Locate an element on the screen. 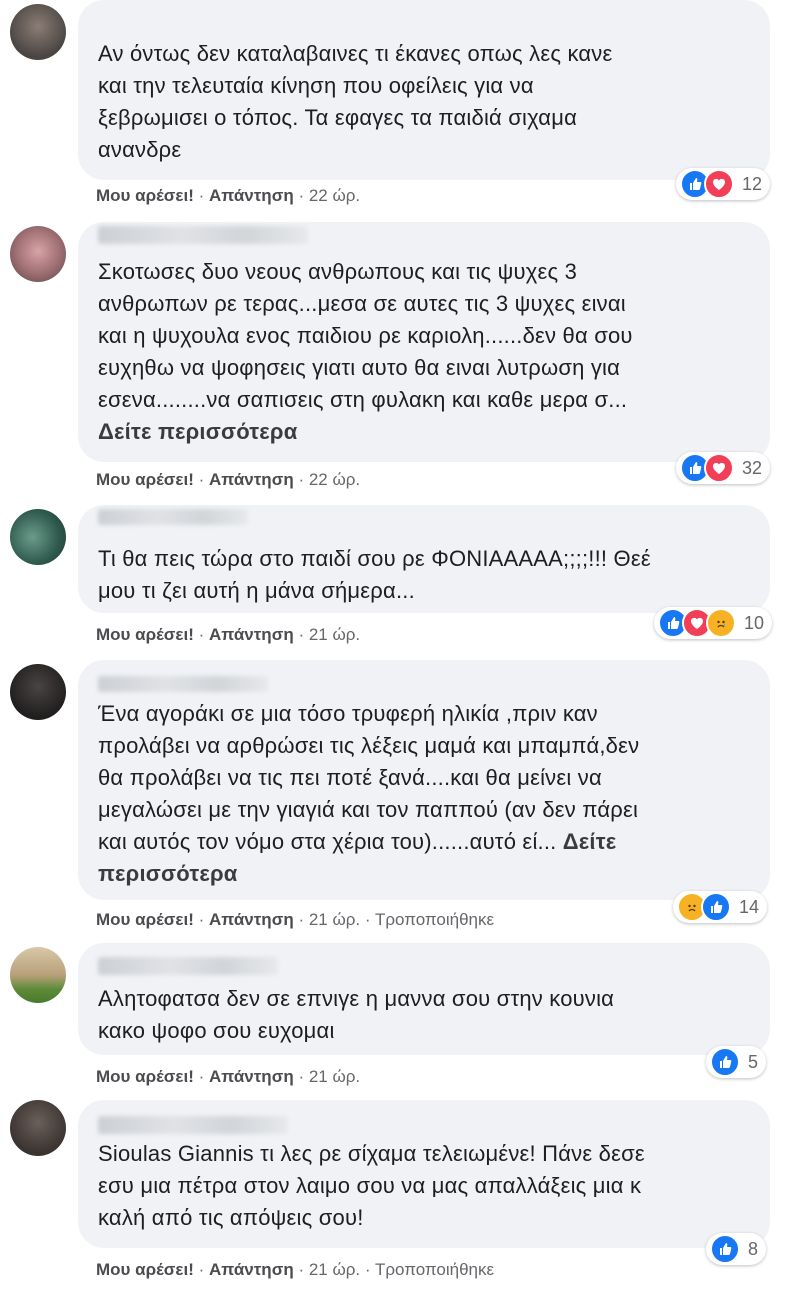  see-more-link: Δείτε περισσότερα is located at coordinates (197, 431).